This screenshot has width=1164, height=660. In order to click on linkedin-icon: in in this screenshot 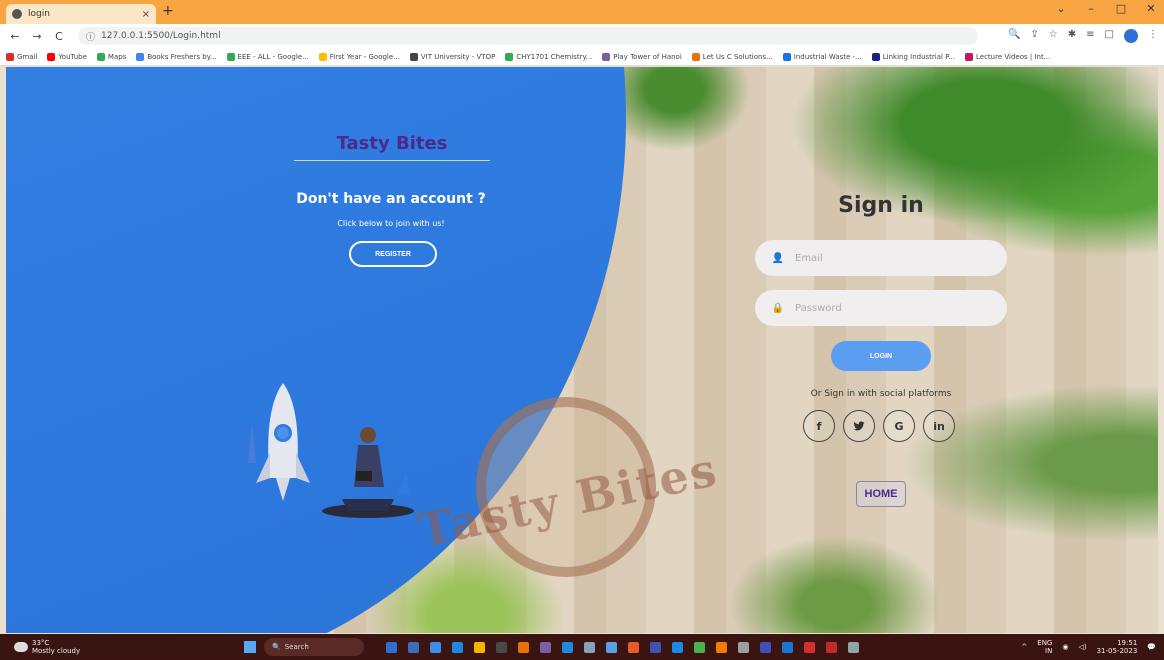, I will do `click(939, 426)`.